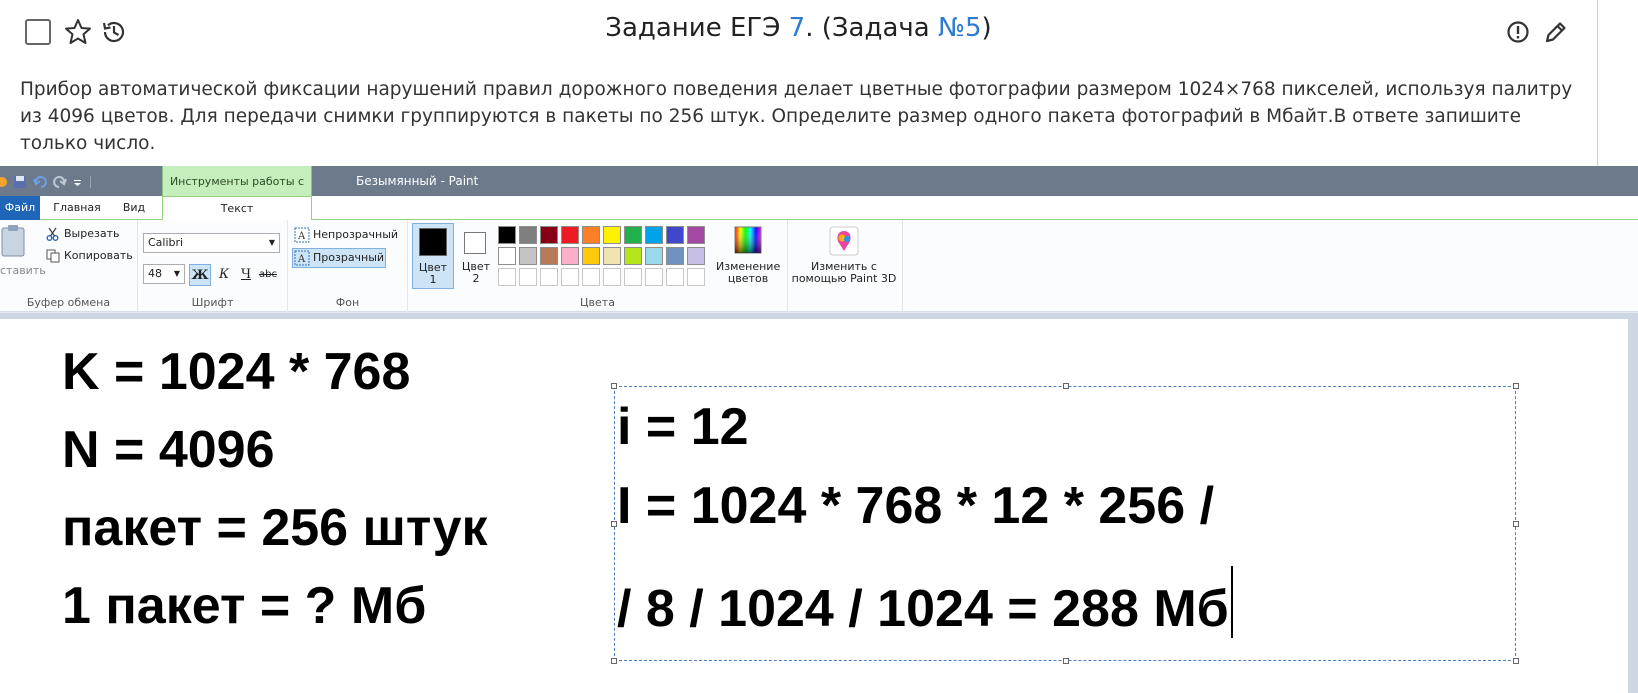 Image resolution: width=1638 pixels, height=693 pixels. I want to click on color1-label-num: 1, so click(433, 279).